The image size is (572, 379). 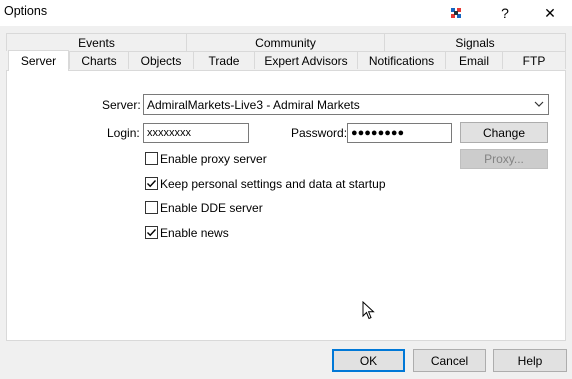 What do you see at coordinates (121, 105) in the screenshot?
I see `server-label: Server:` at bounding box center [121, 105].